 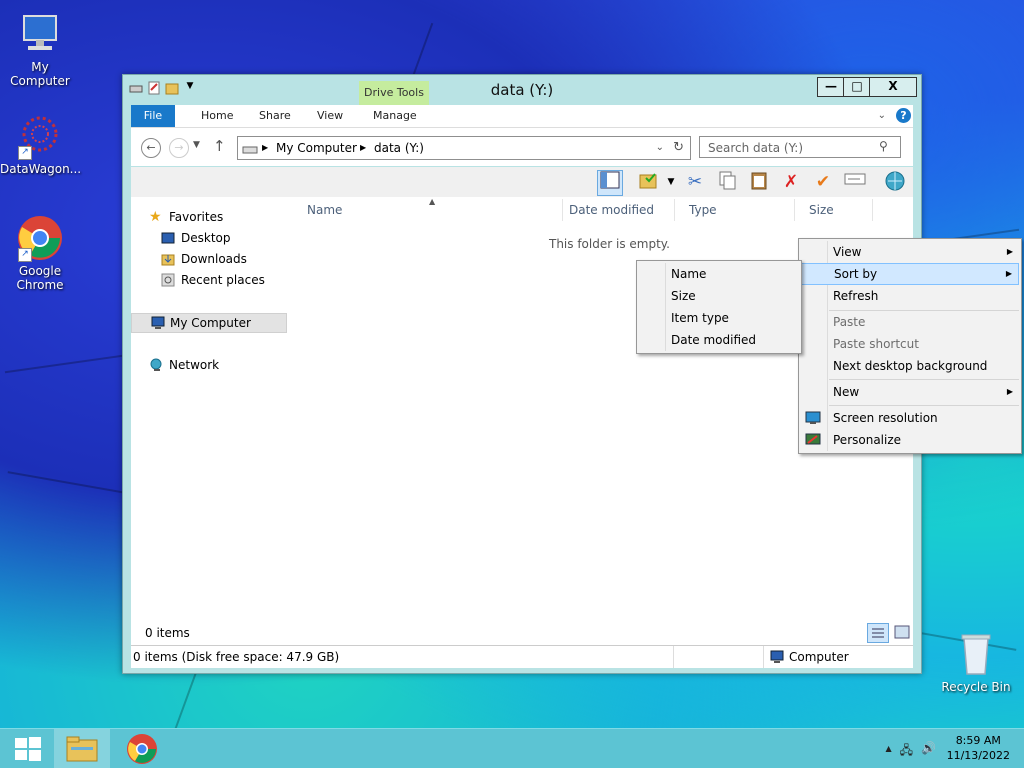 What do you see at coordinates (427, 210) in the screenshot?
I see `column-header-name: Name` at bounding box center [427, 210].